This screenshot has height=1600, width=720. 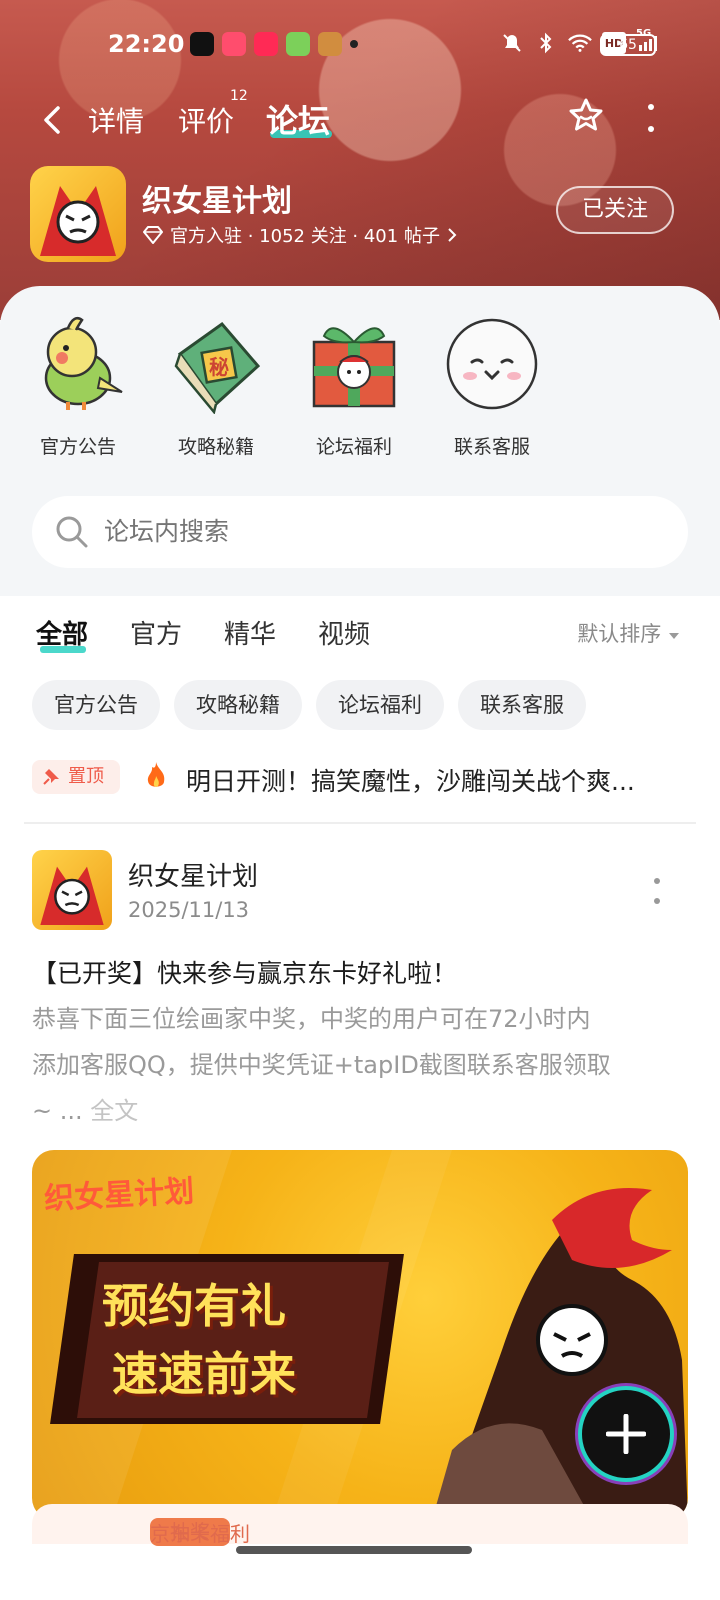 What do you see at coordinates (360, 214) in the screenshot?
I see `game-info: 织女星计划 官方入驻 · 1052 关注 · 401 帖子 已关注` at bounding box center [360, 214].